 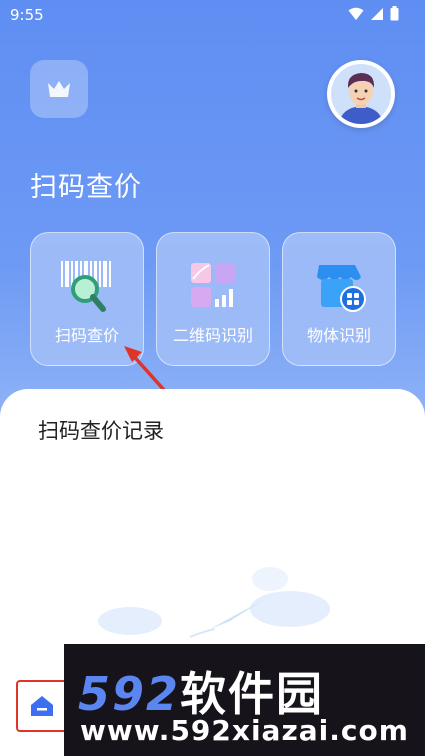 What do you see at coordinates (338, 335) in the screenshot?
I see `card-label: 物体识别` at bounding box center [338, 335].